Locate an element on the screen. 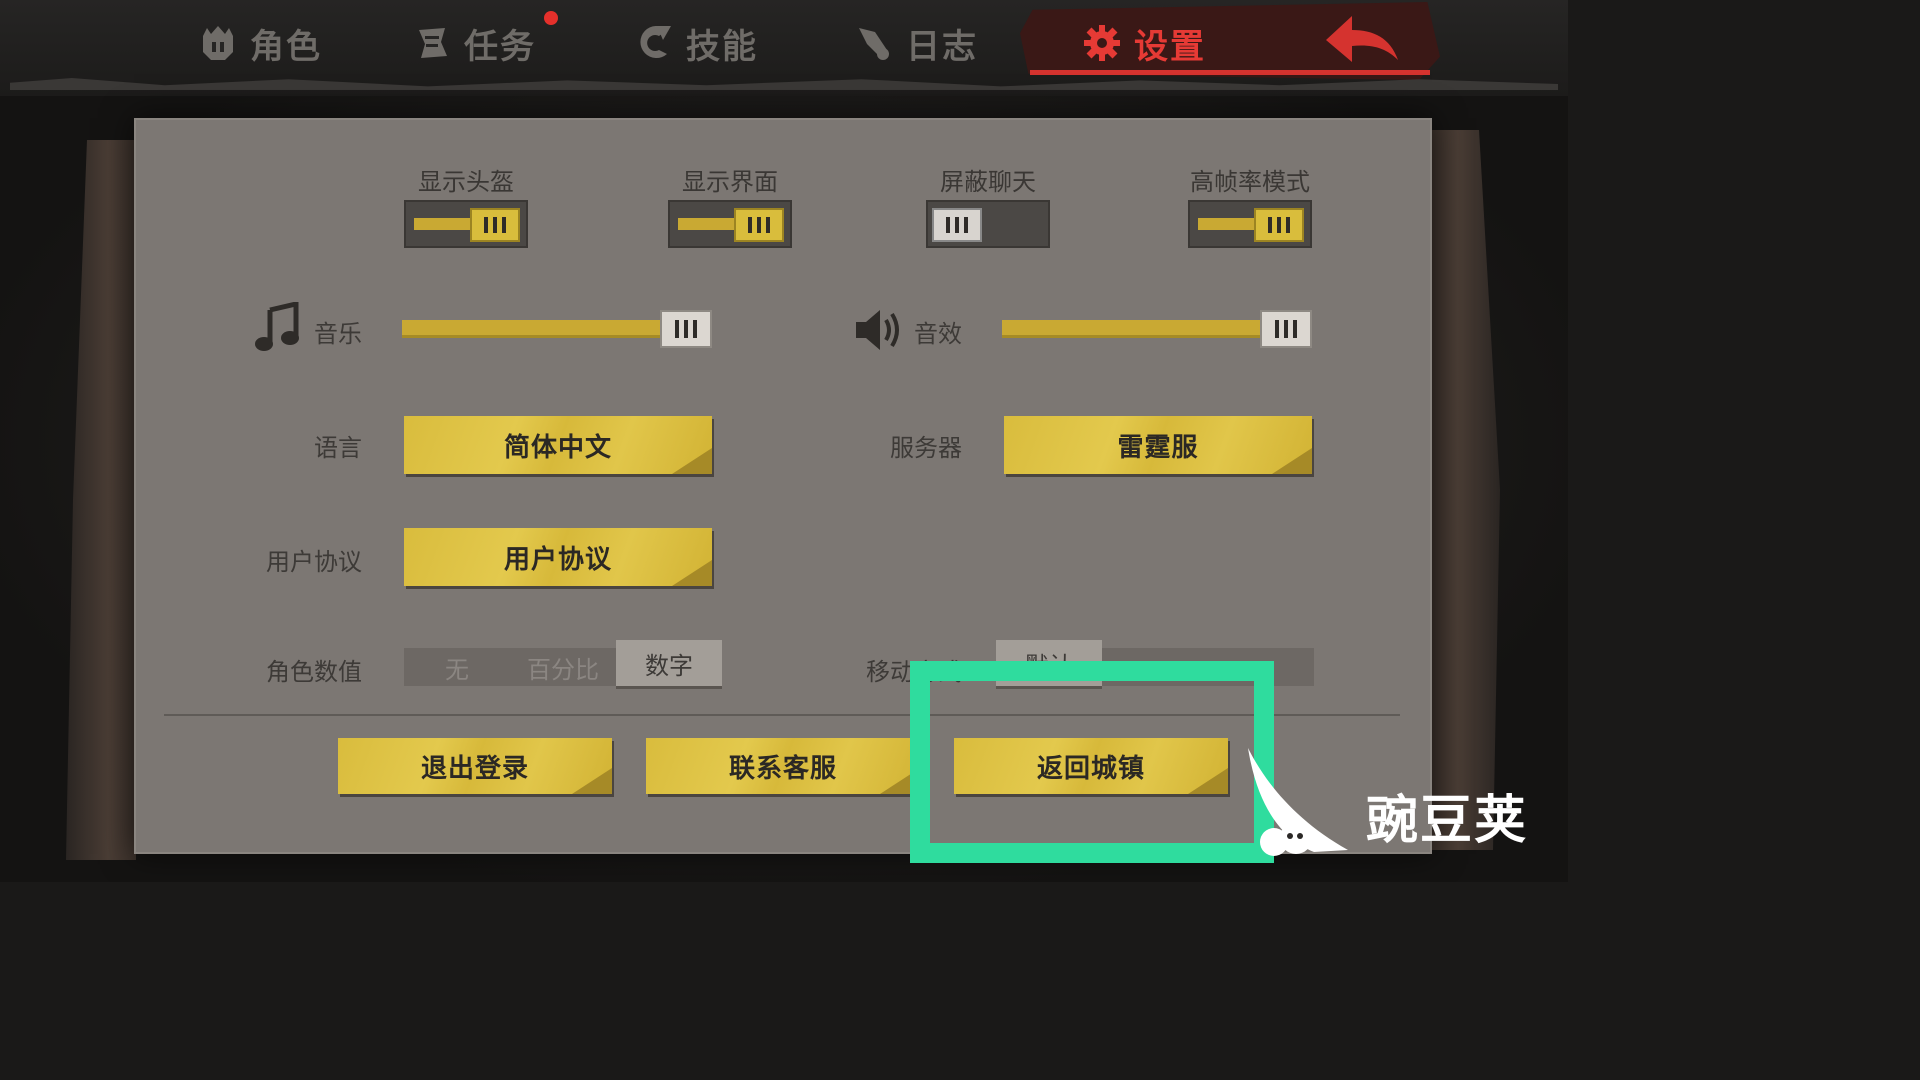  speaker-icon is located at coordinates (878, 332).